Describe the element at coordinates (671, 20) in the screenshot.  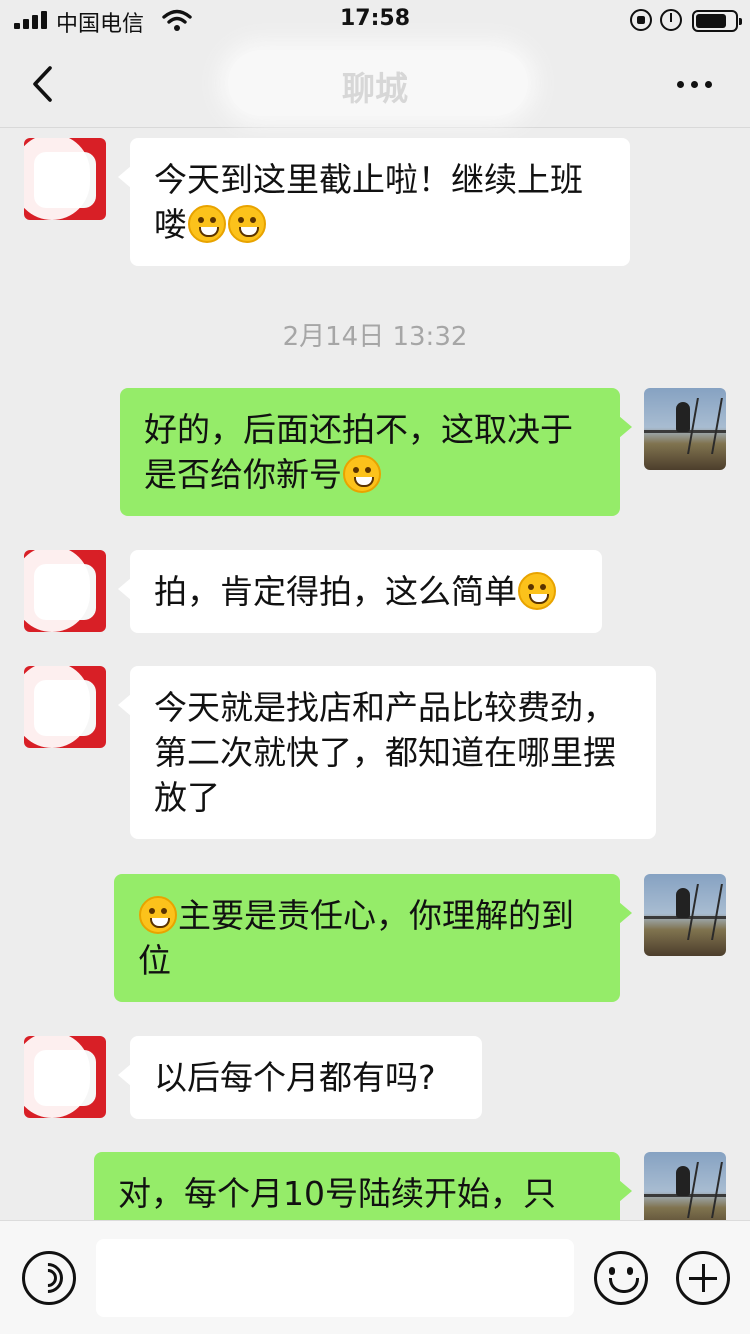
I see `alarm-icon` at that location.